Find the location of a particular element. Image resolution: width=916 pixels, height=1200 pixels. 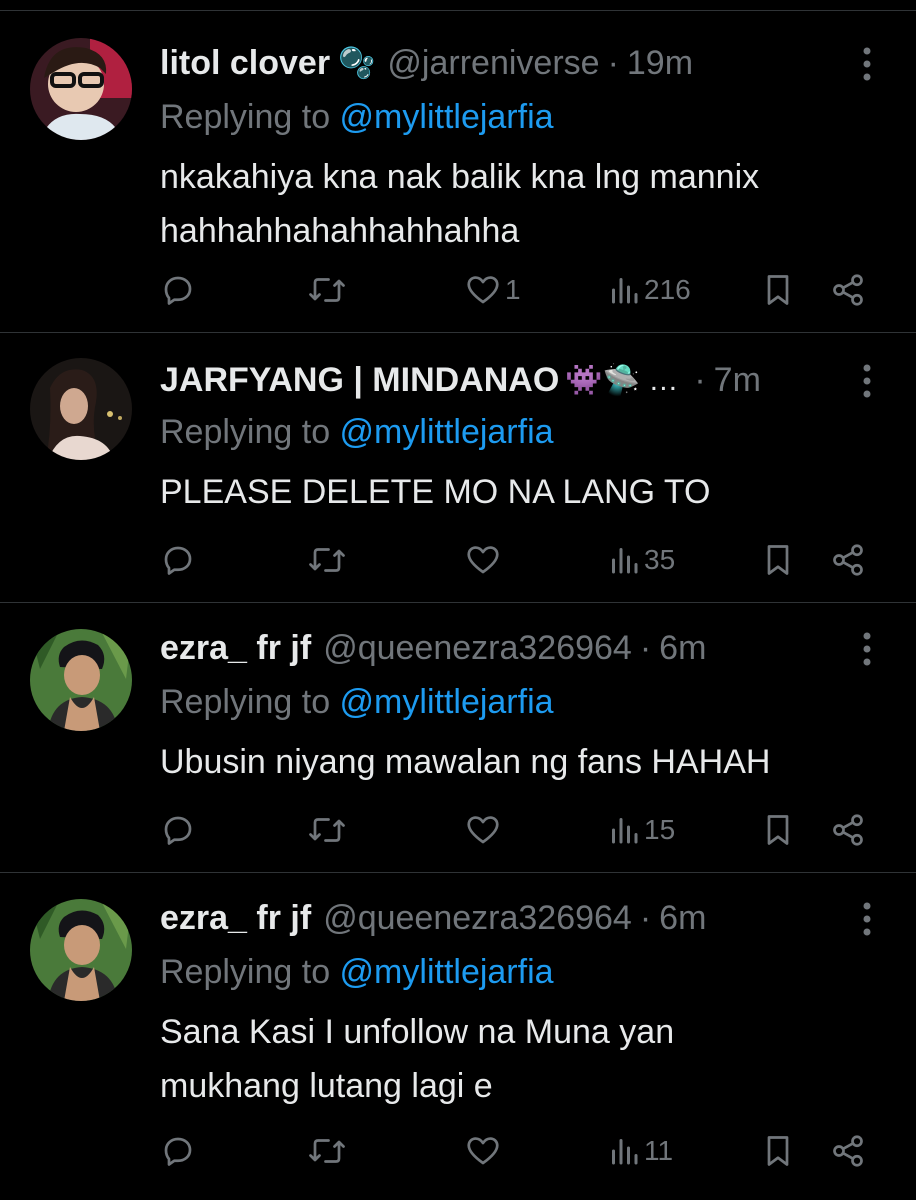

post-text: Ubusin niyang mawalan ng fans HAHAH is located at coordinates (520, 762).